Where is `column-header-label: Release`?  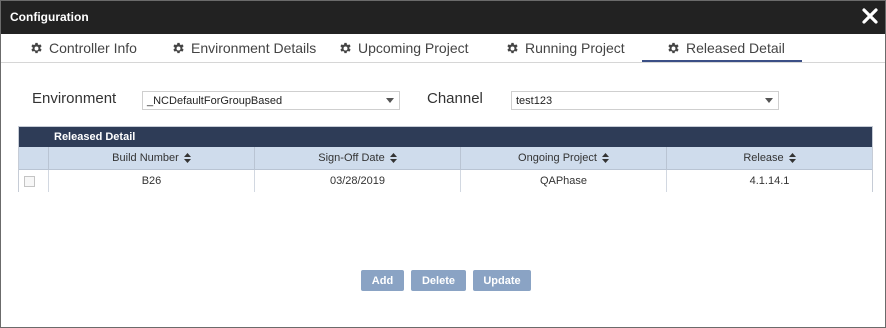 column-header-label: Release is located at coordinates (763, 158).